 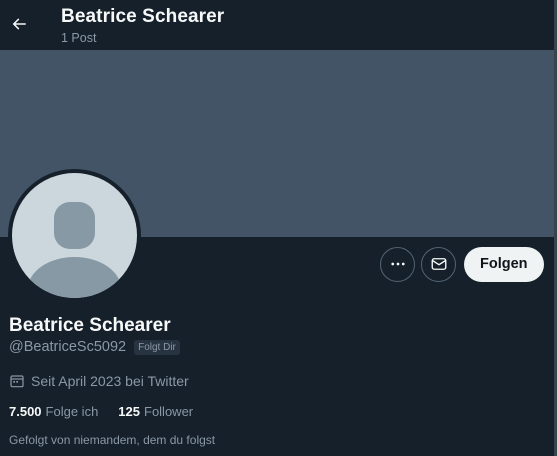 I want to click on handle-row: @BeatriceSc5092 Folgt Dir, so click(x=94, y=347).